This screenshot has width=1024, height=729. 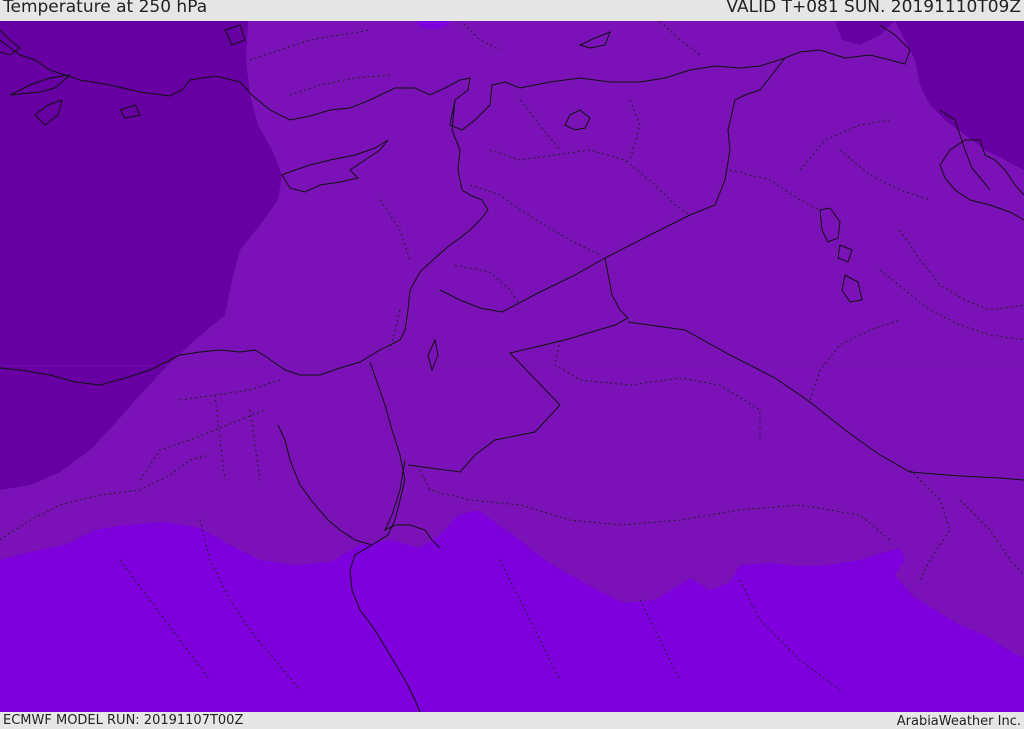 I want to click on model-run-label: ECMWF MODEL RUN: 20191107T00Z, so click(x=123, y=720).